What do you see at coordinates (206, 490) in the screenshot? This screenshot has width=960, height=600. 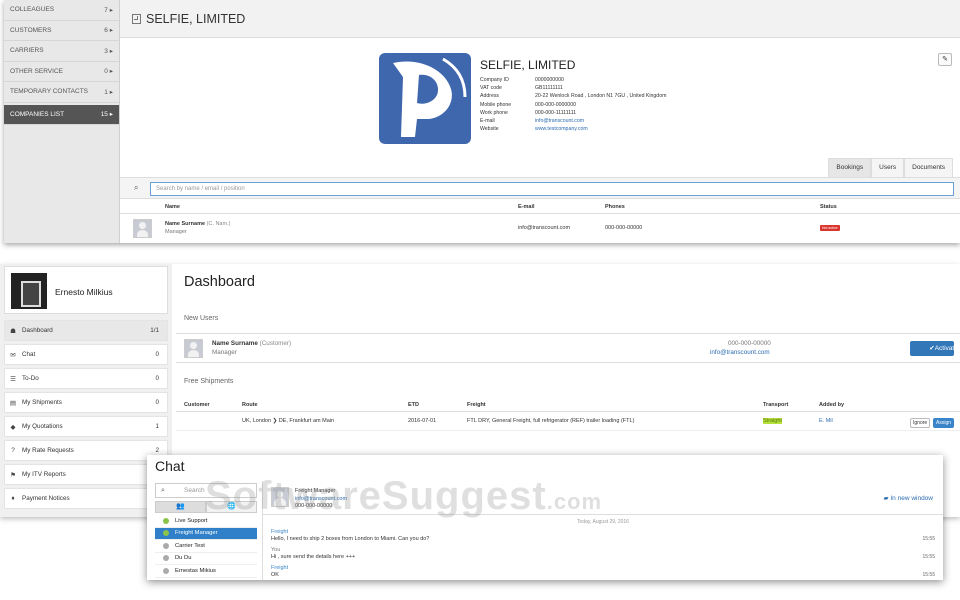 I see `chat-search-input: ⌕ Search` at bounding box center [206, 490].